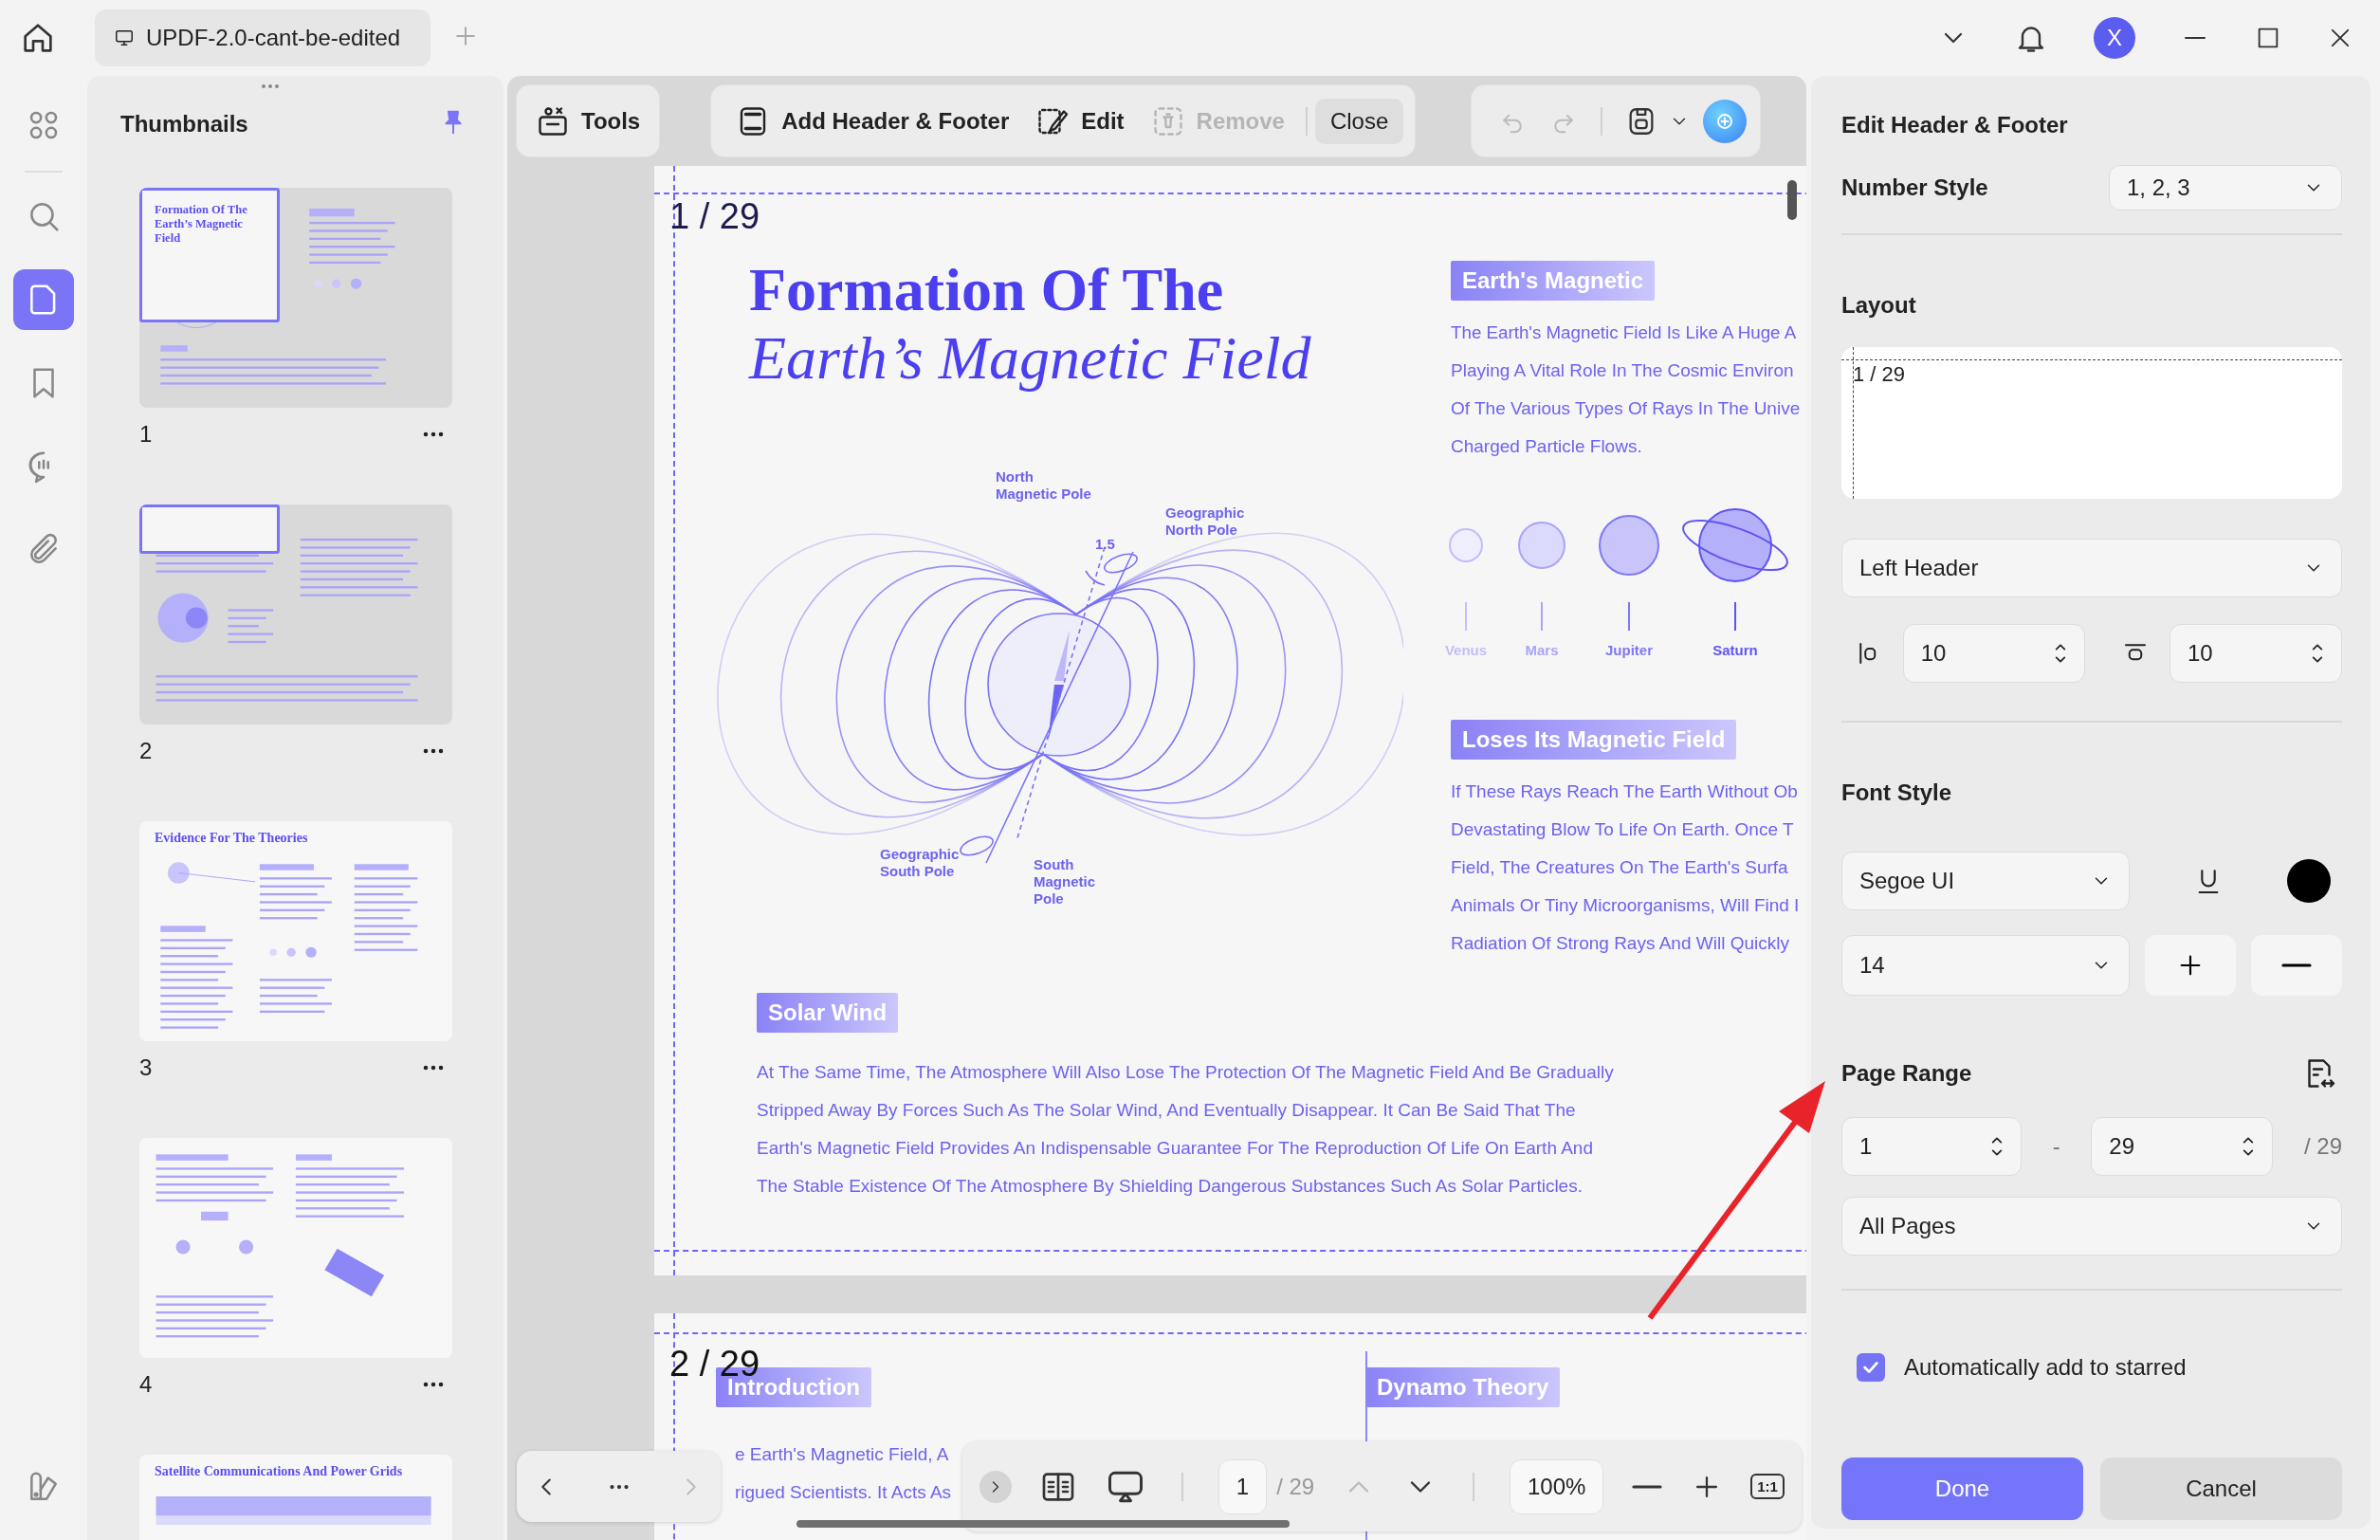  Describe the element at coordinates (232, 838) in the screenshot. I see `thumbnail-heading: Evidence For The Theories` at that location.